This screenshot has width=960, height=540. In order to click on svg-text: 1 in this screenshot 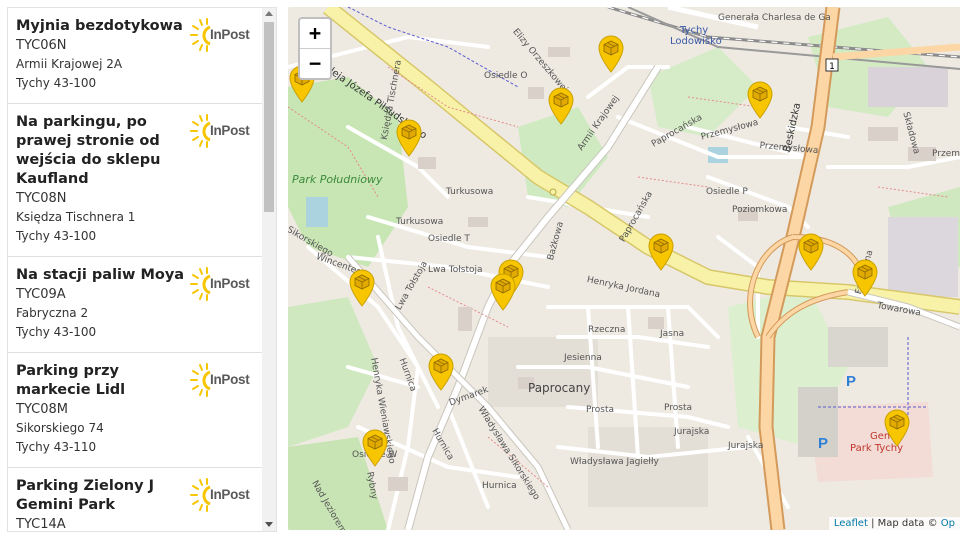, I will do `click(832, 67)`.